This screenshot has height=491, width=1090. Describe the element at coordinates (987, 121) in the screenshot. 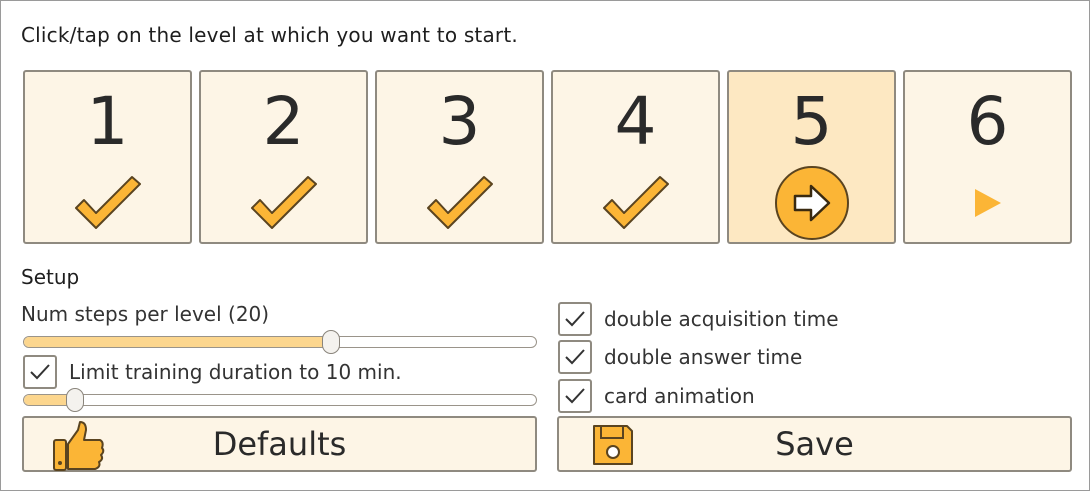

I see `level-number: 6` at that location.